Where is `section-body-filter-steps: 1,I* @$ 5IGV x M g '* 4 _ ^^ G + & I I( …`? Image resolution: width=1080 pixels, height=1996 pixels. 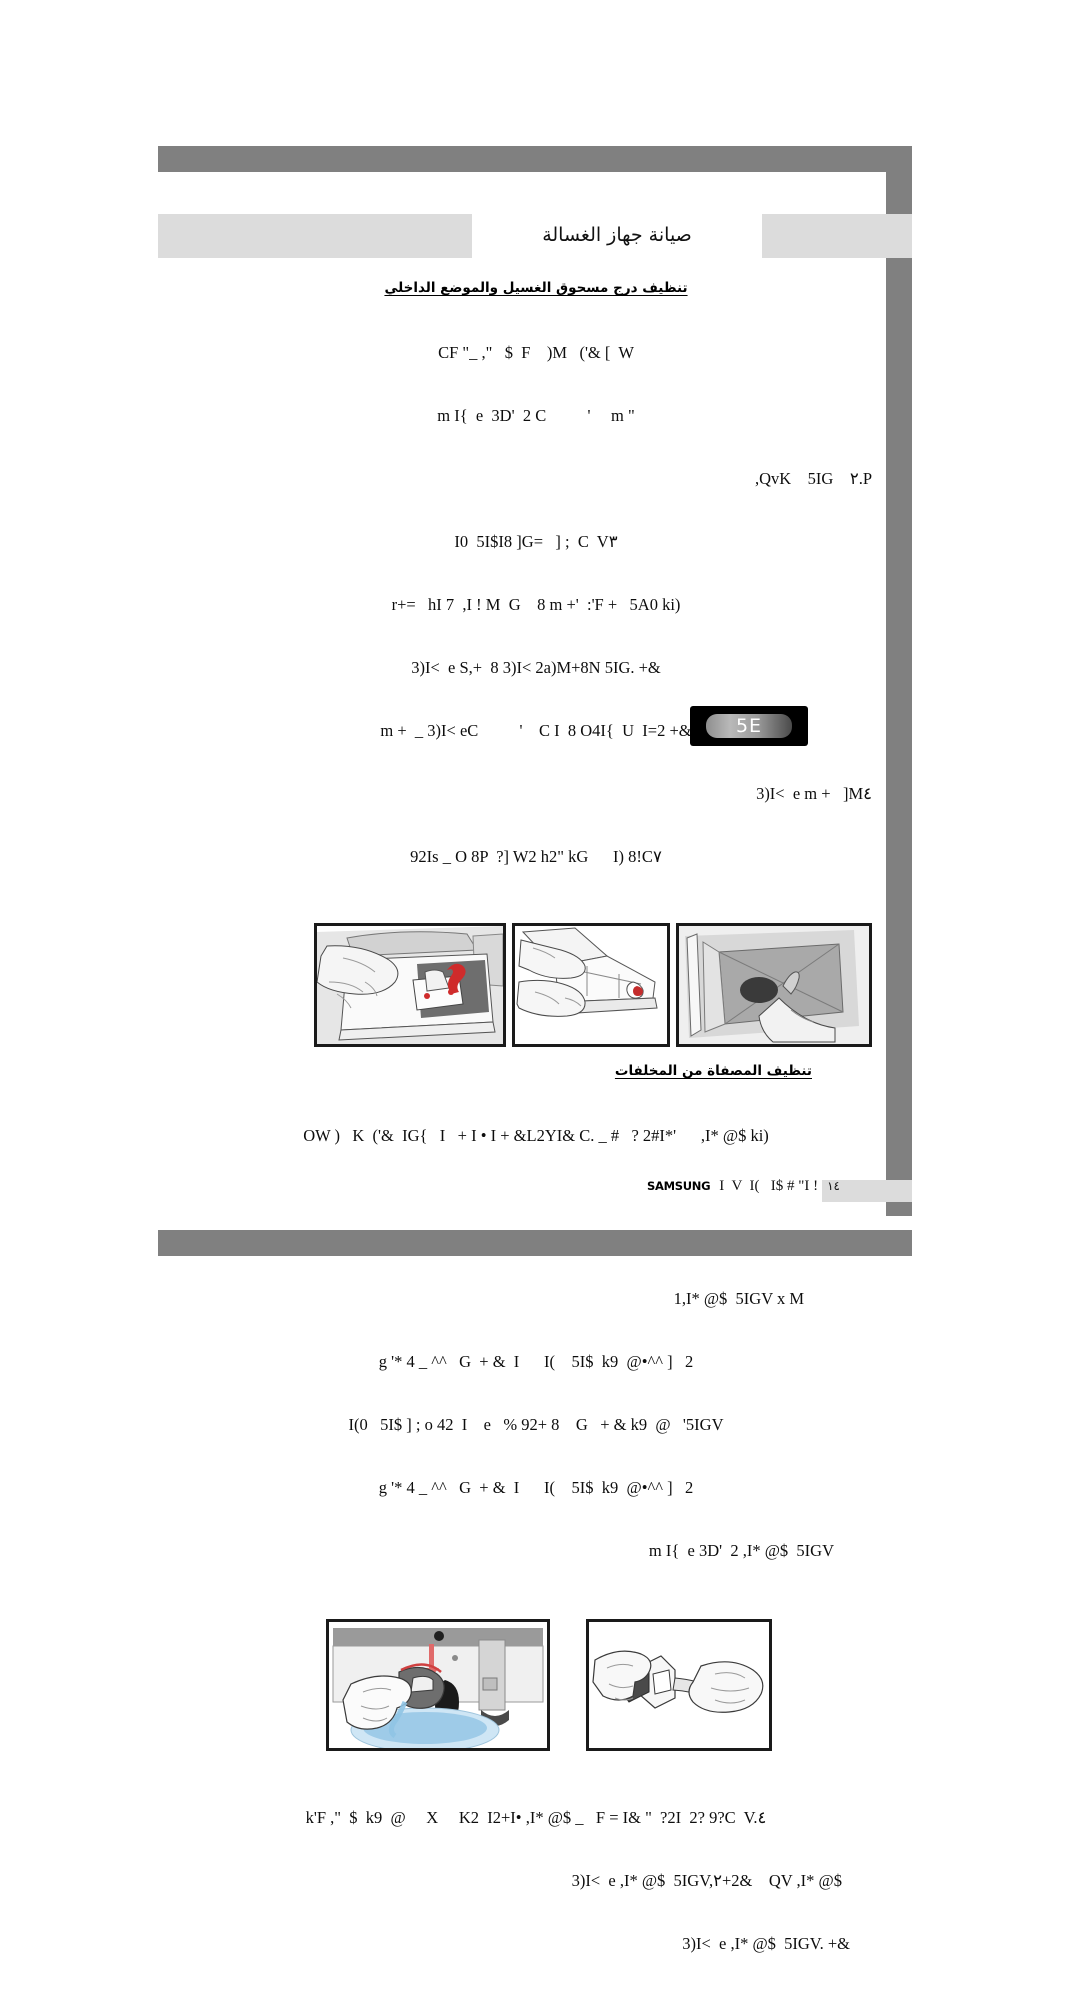
section-body-filter-steps: 1,I* @$ 5IGV x M g '* 4 _ ^^ G + & I I( … is located at coordinates (536, 1424).